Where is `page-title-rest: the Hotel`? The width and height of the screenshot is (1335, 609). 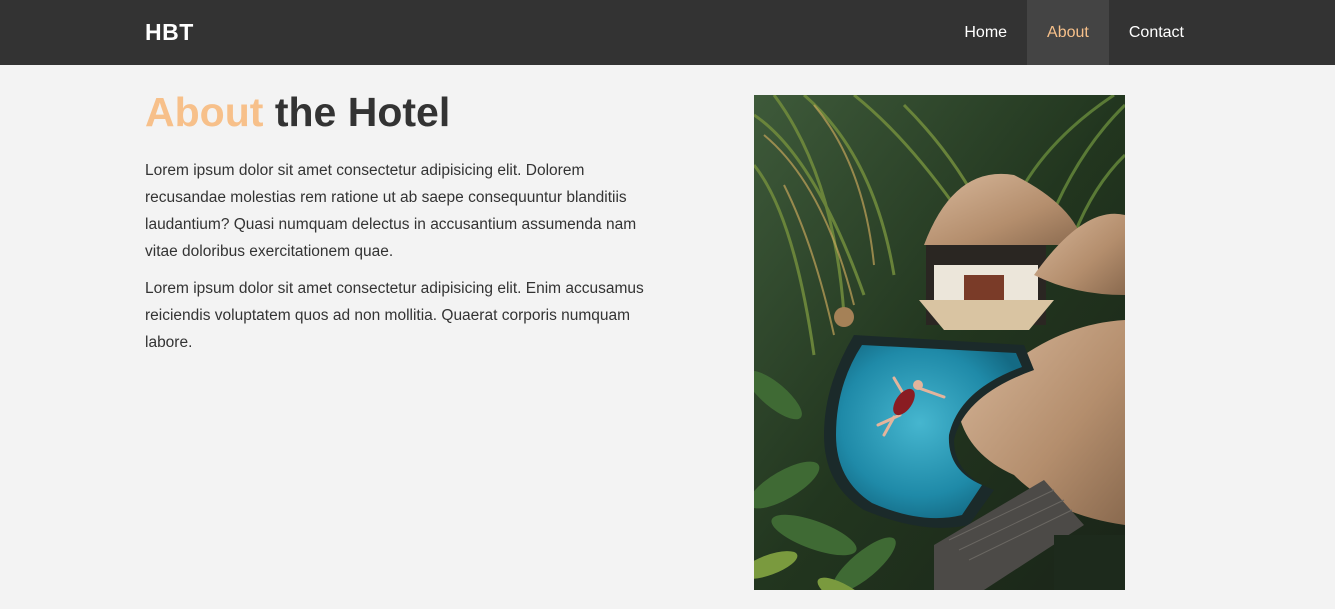
page-title-rest: the Hotel is located at coordinates (362, 112).